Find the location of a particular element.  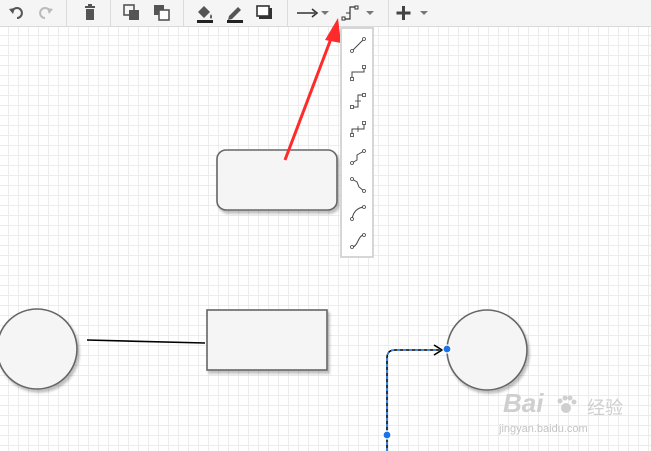

orthogonal-icon is located at coordinates (358, 73).